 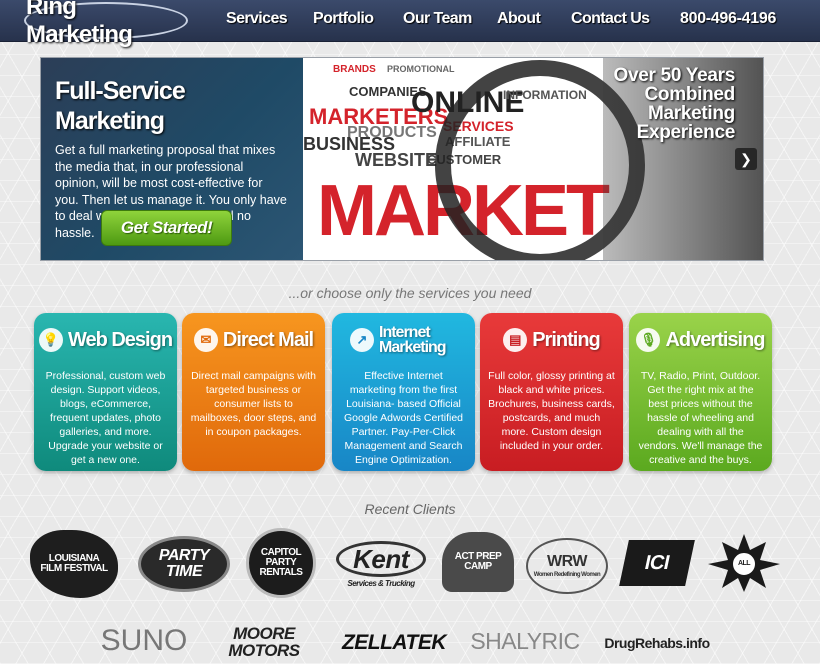 I want to click on client-logo: PARTY TIME, so click(x=184, y=564).